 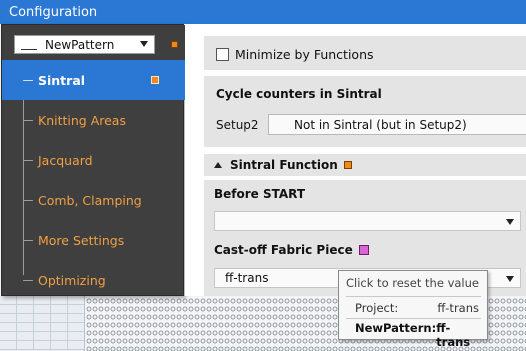 What do you see at coordinates (377, 308) in the screenshot?
I see `tooltip-project-label: Project:` at bounding box center [377, 308].